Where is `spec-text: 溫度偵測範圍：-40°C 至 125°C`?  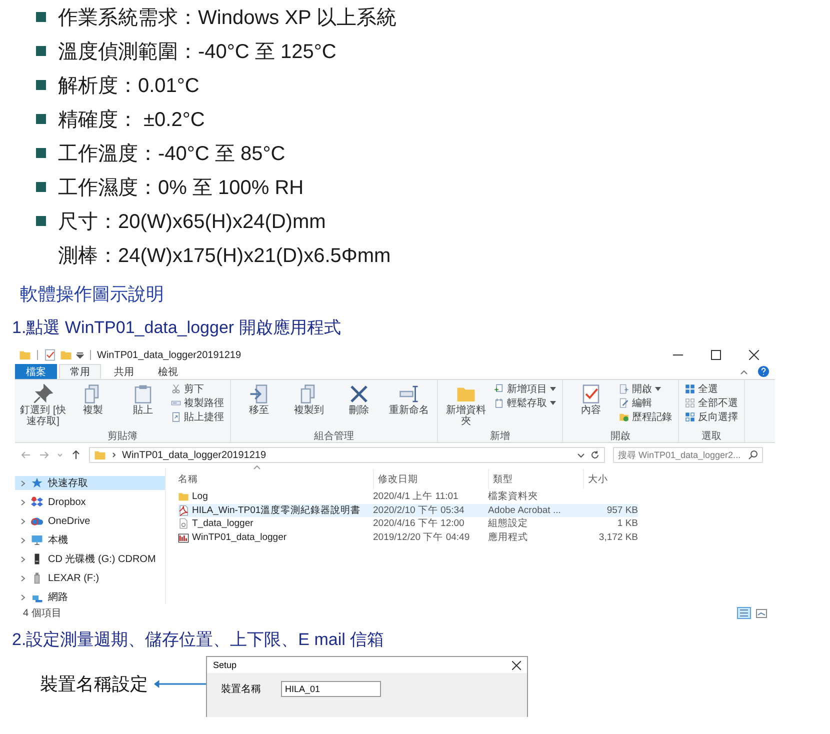 spec-text: 溫度偵測範圍：-40°C 至 125°C is located at coordinates (197, 52).